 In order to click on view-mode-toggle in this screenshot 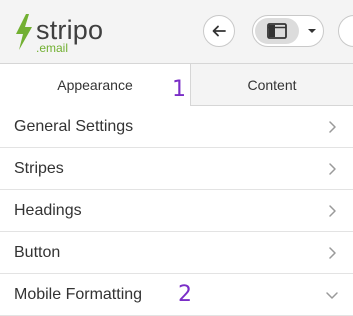, I will do `click(288, 31)`.